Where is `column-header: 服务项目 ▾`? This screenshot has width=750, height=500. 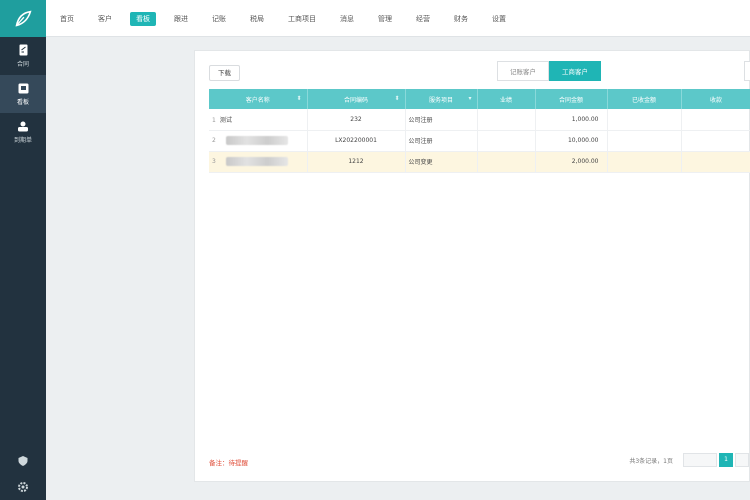
column-header: 服务项目 ▾ is located at coordinates (441, 99).